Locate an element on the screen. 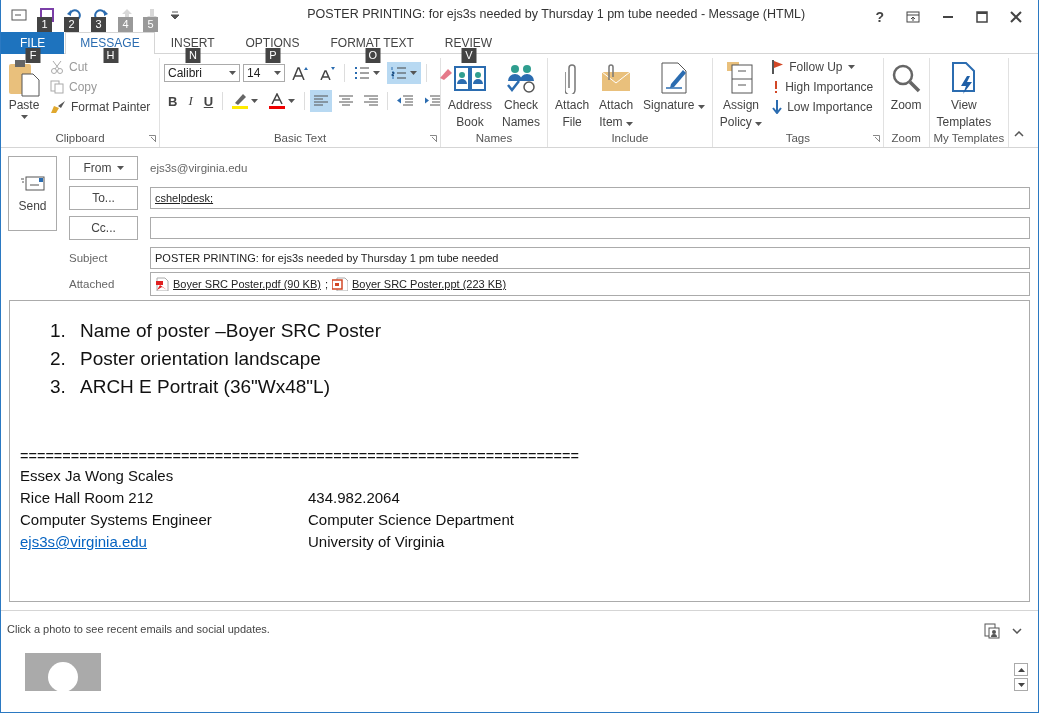 The width and height of the screenshot is (1039, 713). keytip: P is located at coordinates (273, 55).